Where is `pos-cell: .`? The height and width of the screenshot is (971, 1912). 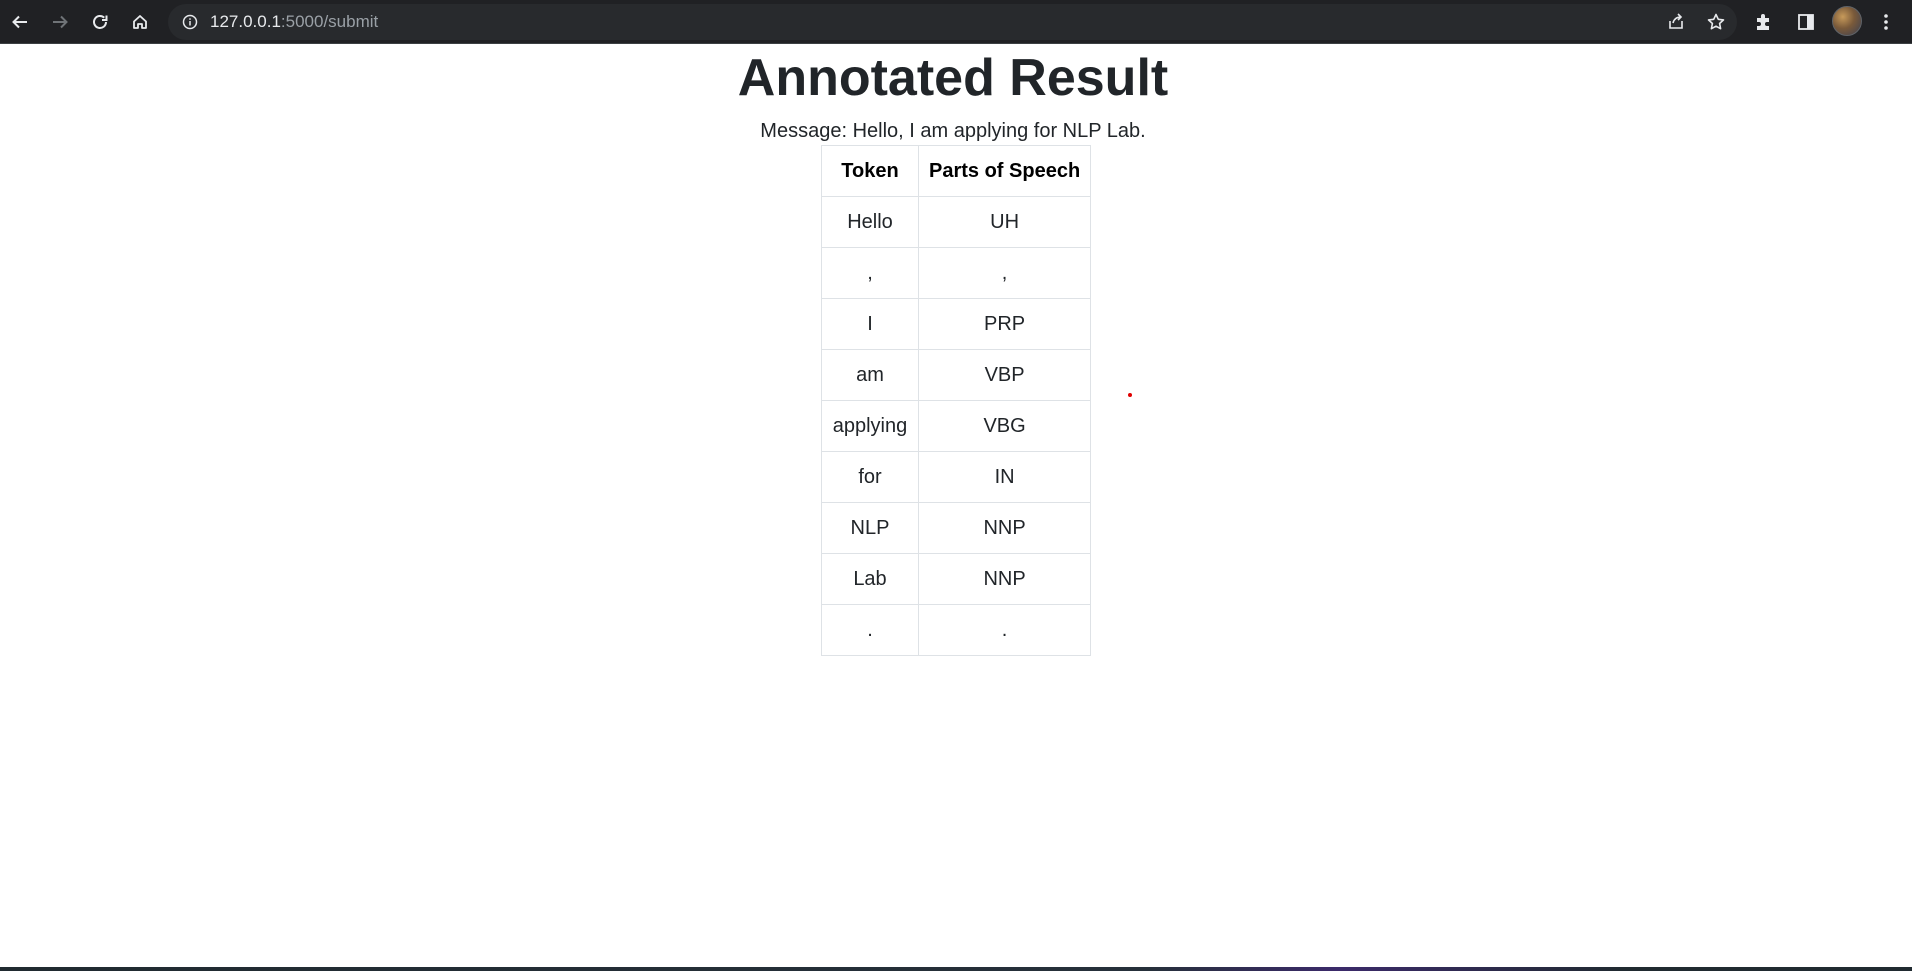 pos-cell: . is located at coordinates (1004, 630).